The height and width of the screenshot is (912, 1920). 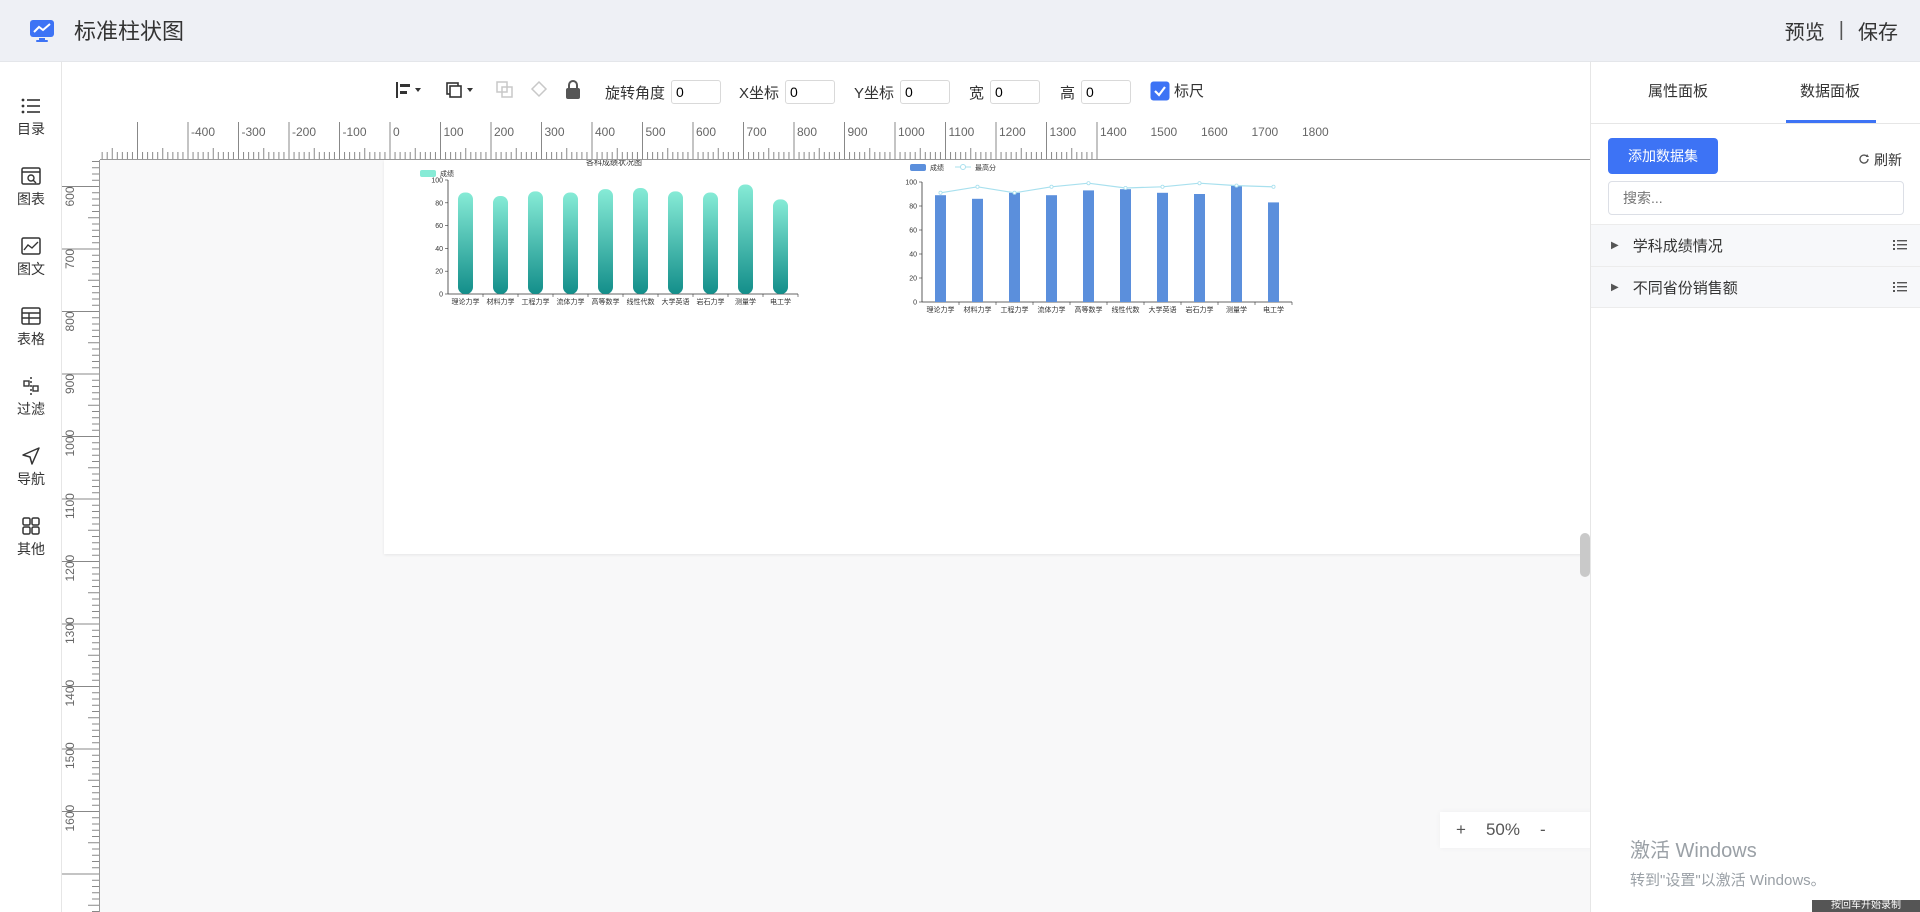 I want to click on sidebar-item-navigation: 导航, so click(x=31, y=469).